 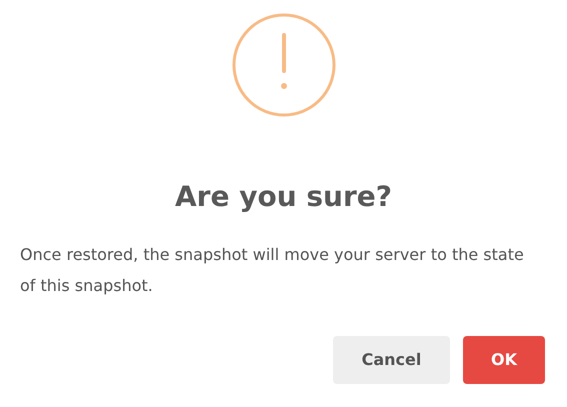 What do you see at coordinates (284, 65) in the screenshot?
I see `warning-icon` at bounding box center [284, 65].